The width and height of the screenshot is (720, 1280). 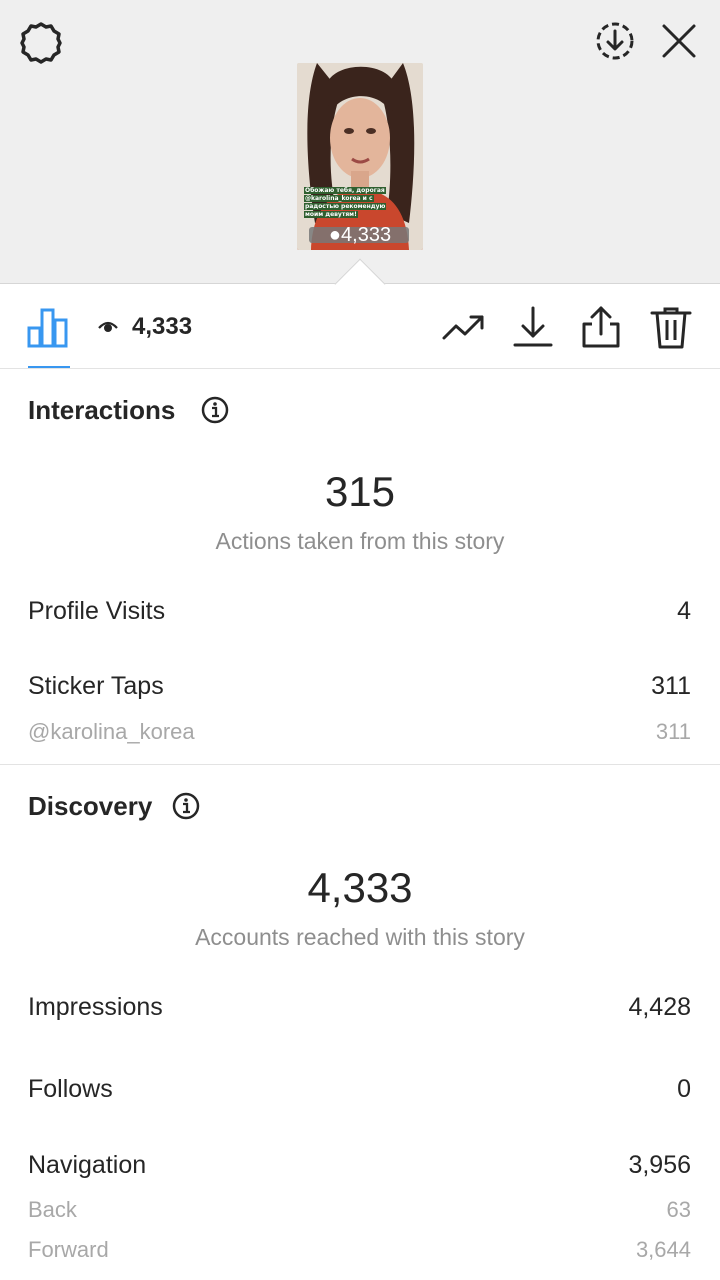 I want to click on sticker-taps-label: Sticker Taps, so click(x=96, y=686).